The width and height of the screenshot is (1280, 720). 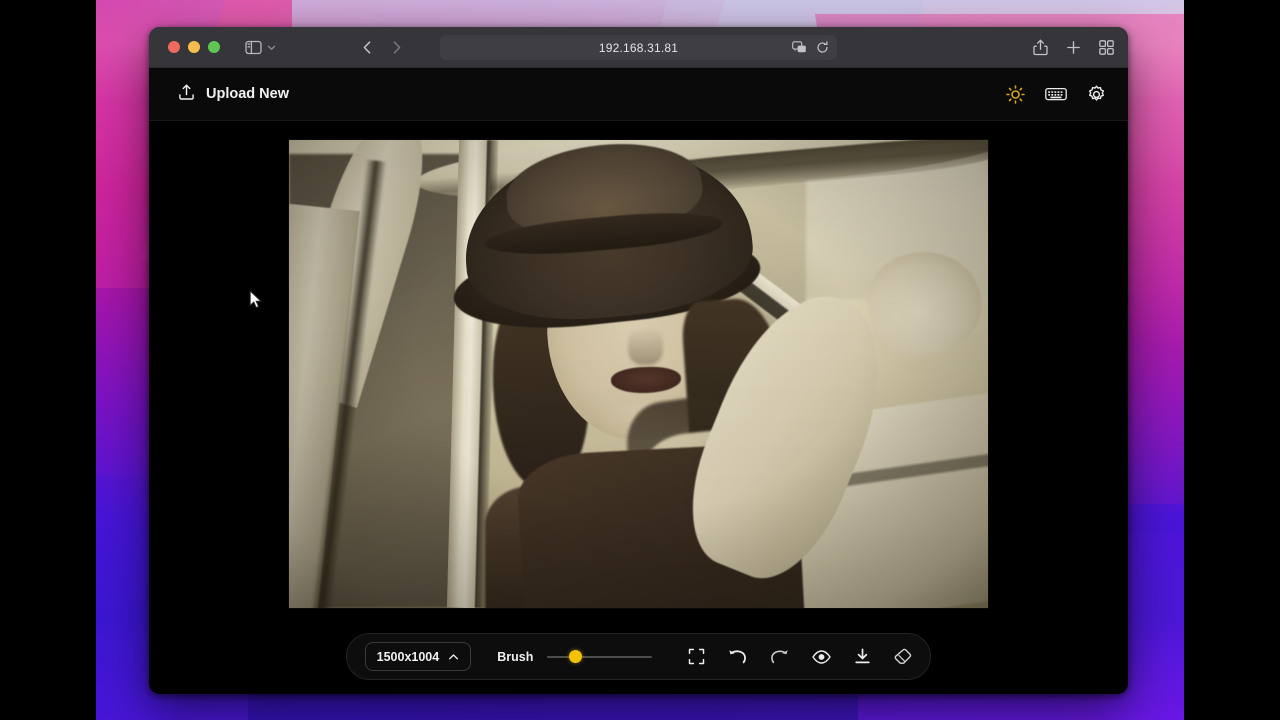 What do you see at coordinates (271, 47) in the screenshot?
I see `chevron-down-icon` at bounding box center [271, 47].